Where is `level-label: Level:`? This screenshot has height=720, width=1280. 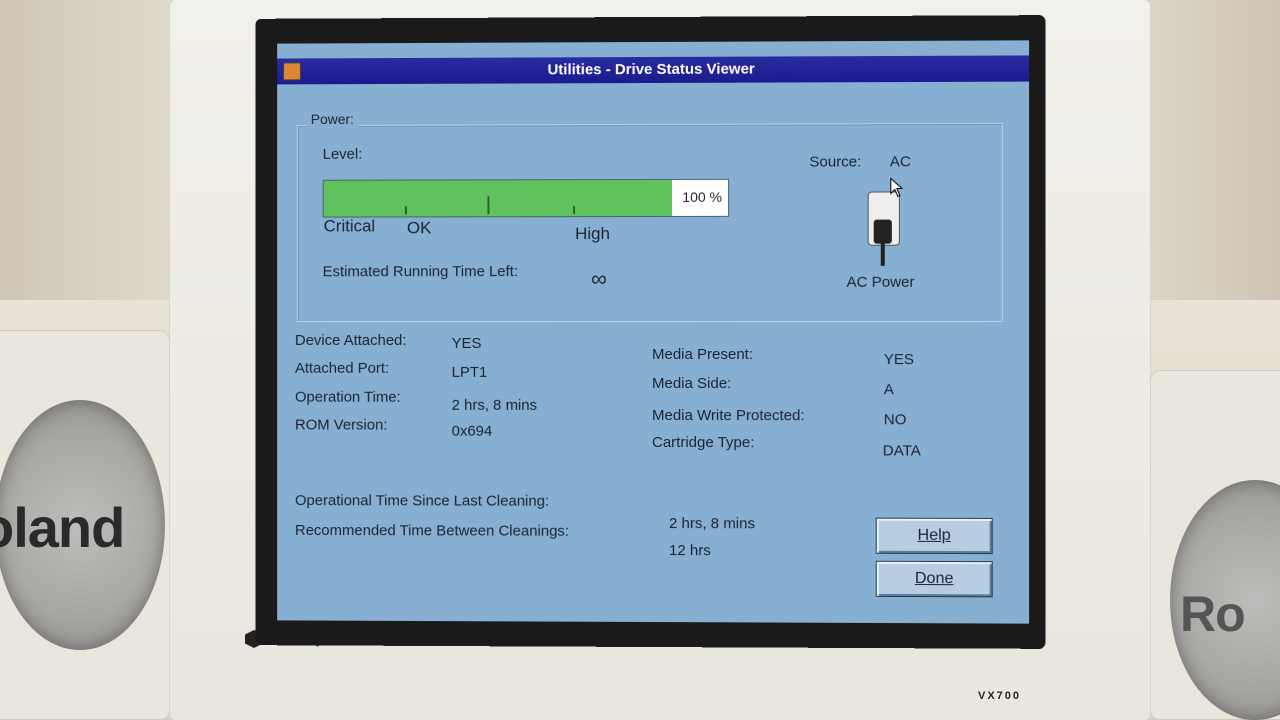 level-label: Level: is located at coordinates (343, 154).